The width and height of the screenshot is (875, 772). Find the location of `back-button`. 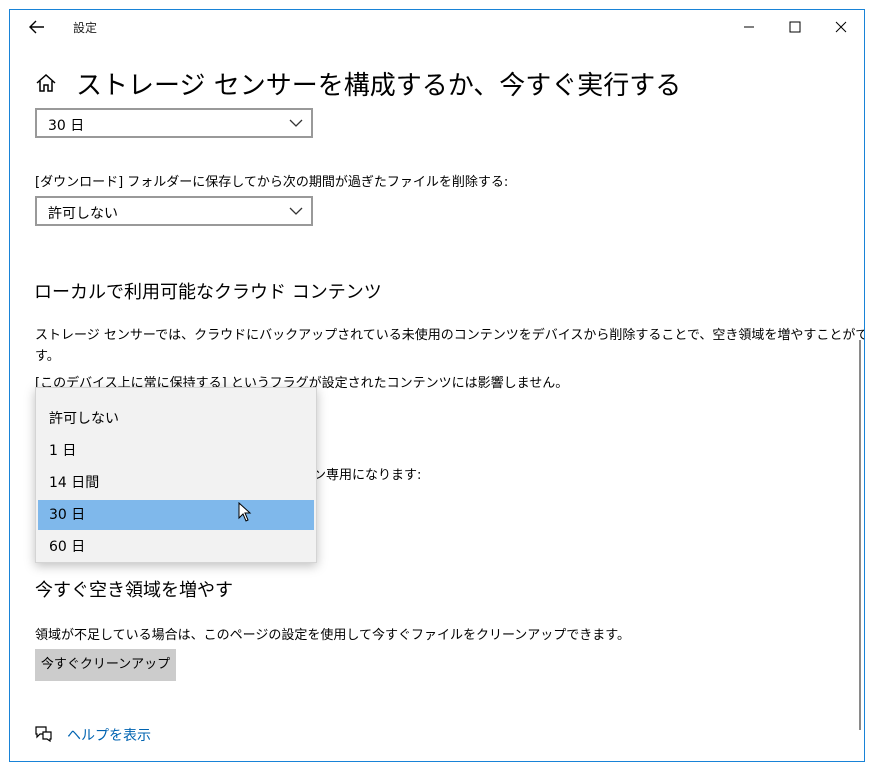

back-button is located at coordinates (37, 27).